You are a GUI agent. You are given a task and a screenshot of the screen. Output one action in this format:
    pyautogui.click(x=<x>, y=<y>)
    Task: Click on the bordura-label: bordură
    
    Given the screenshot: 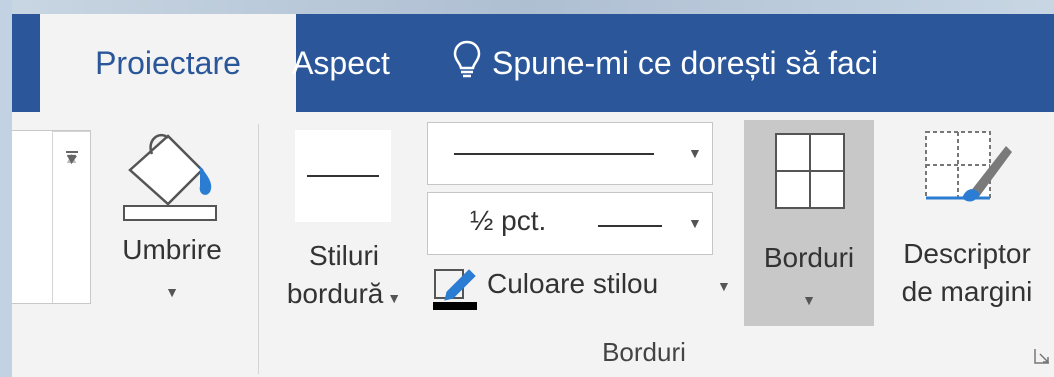 What is the action you would take?
    pyautogui.click(x=335, y=293)
    